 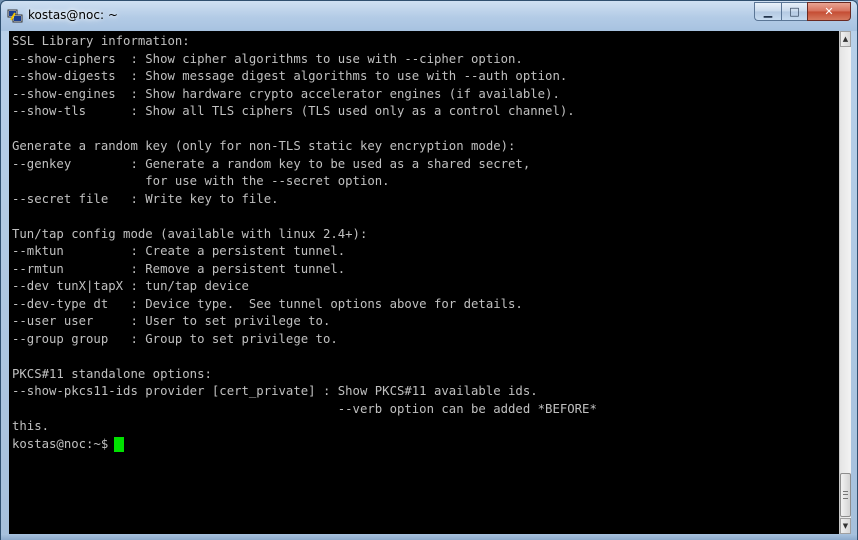 What do you see at coordinates (15, 16) in the screenshot?
I see `putty-icon` at bounding box center [15, 16].